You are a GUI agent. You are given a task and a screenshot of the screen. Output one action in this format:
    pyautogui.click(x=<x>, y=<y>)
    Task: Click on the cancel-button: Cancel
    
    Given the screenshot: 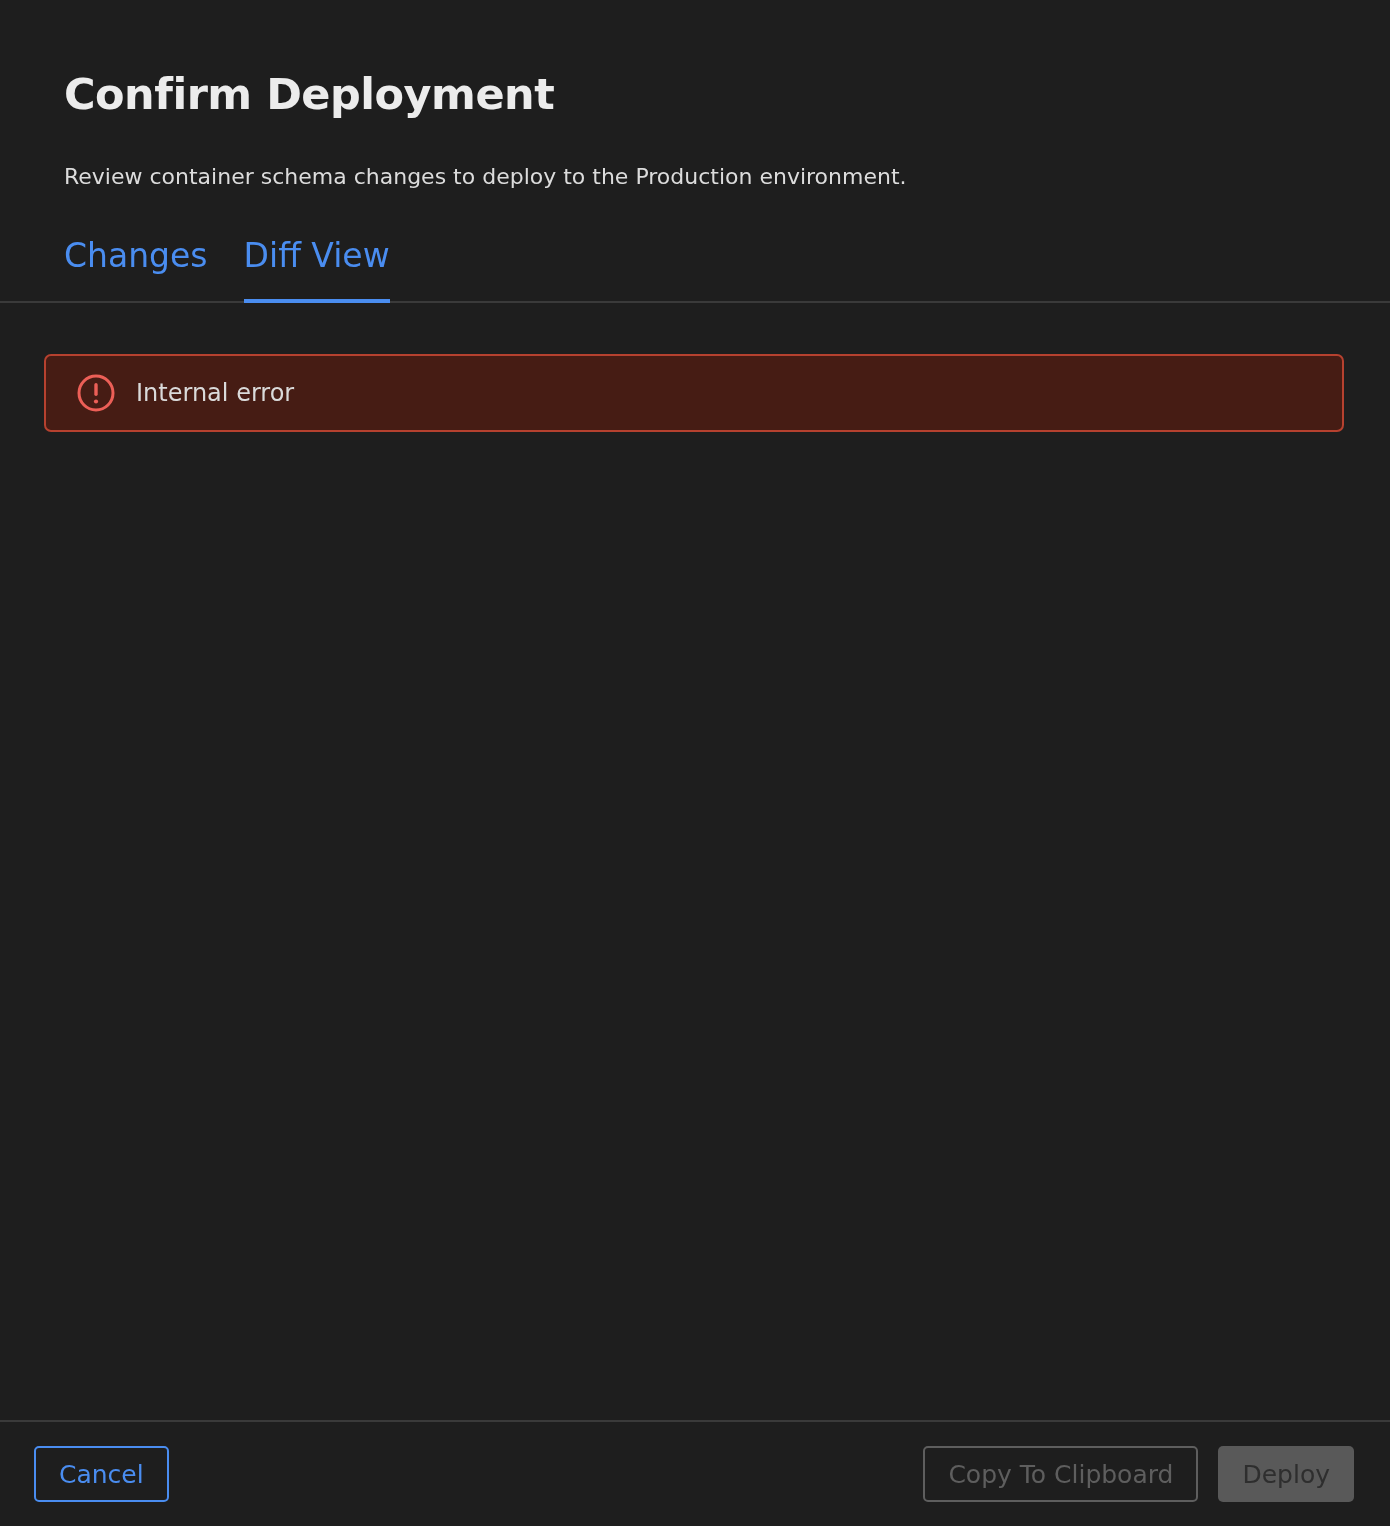 What is the action you would take?
    pyautogui.click(x=101, y=1474)
    